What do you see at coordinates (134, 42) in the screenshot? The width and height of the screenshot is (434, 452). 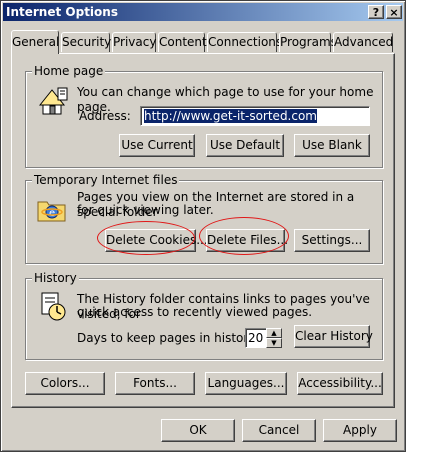 I see `tab-privacy: Privacy` at bounding box center [134, 42].